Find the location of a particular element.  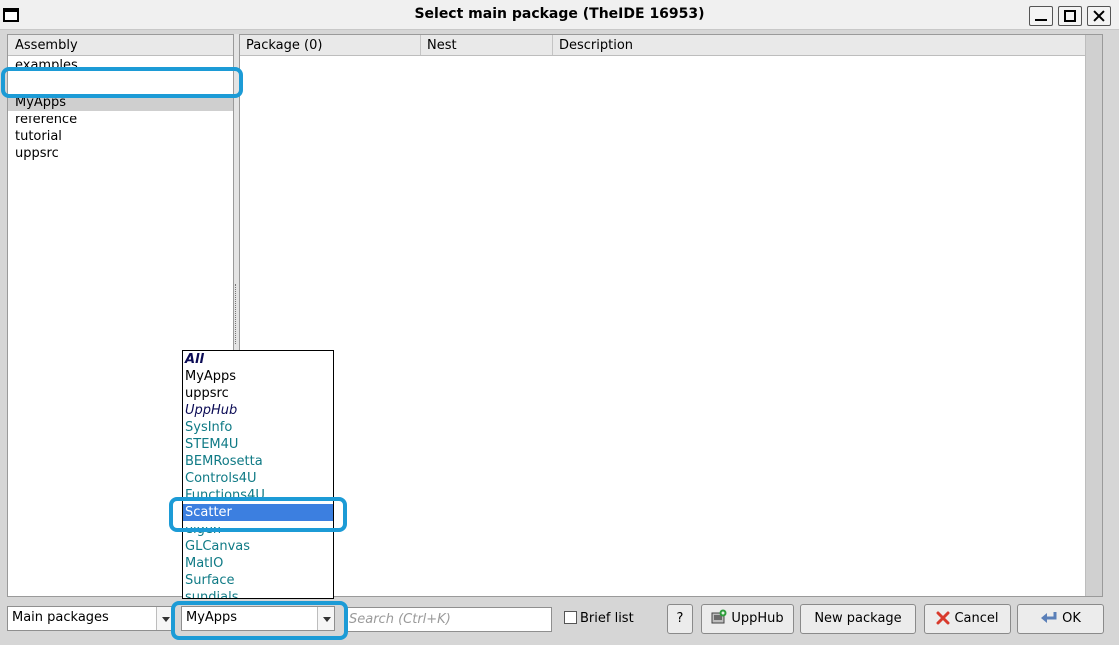

dropdown-item-controls4u: Controls4U is located at coordinates (258, 478).